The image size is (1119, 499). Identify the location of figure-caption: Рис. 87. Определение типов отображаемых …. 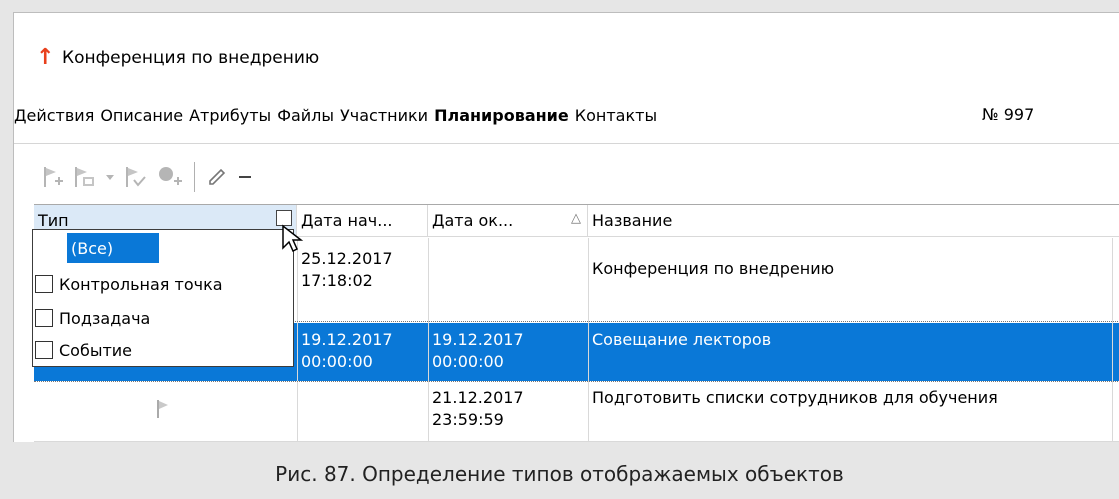
(559, 474).